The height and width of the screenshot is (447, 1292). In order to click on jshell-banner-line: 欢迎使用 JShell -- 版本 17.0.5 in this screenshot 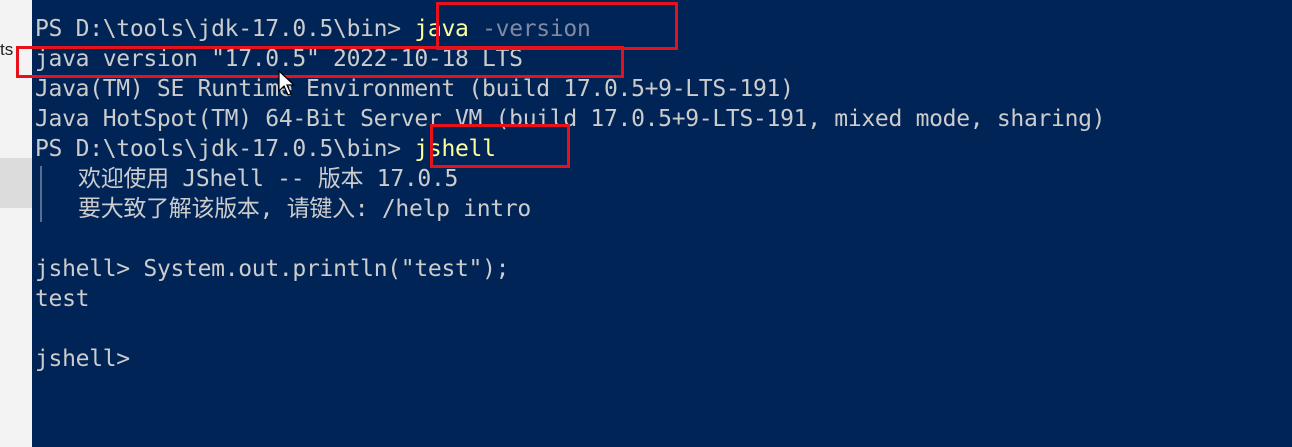, I will do `click(268, 179)`.